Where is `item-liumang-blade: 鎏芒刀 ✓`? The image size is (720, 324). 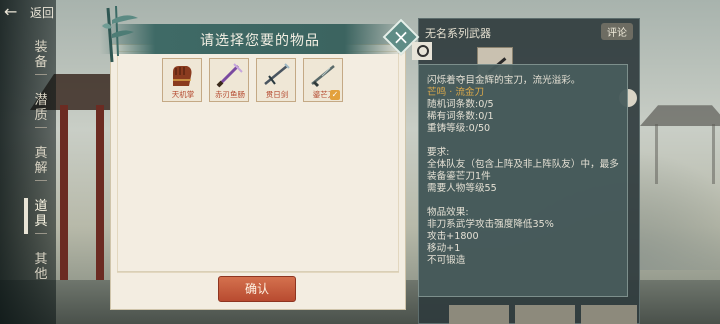 item-liumang-blade: 鎏芒刀 ✓ is located at coordinates (323, 80).